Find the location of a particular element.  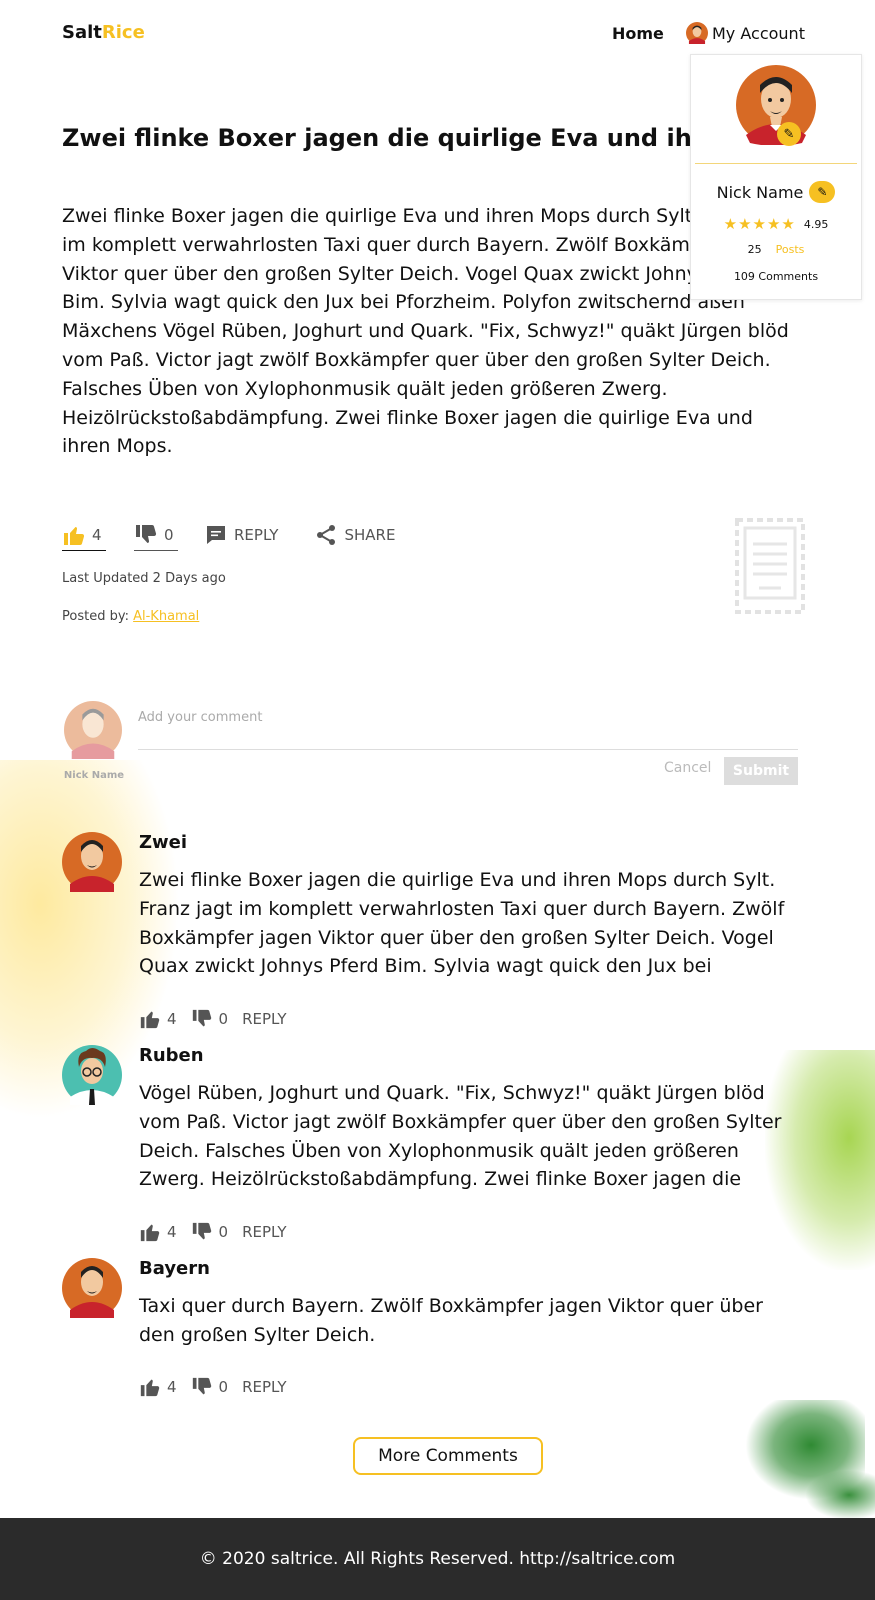

reply-button: REPLY is located at coordinates (241, 535).